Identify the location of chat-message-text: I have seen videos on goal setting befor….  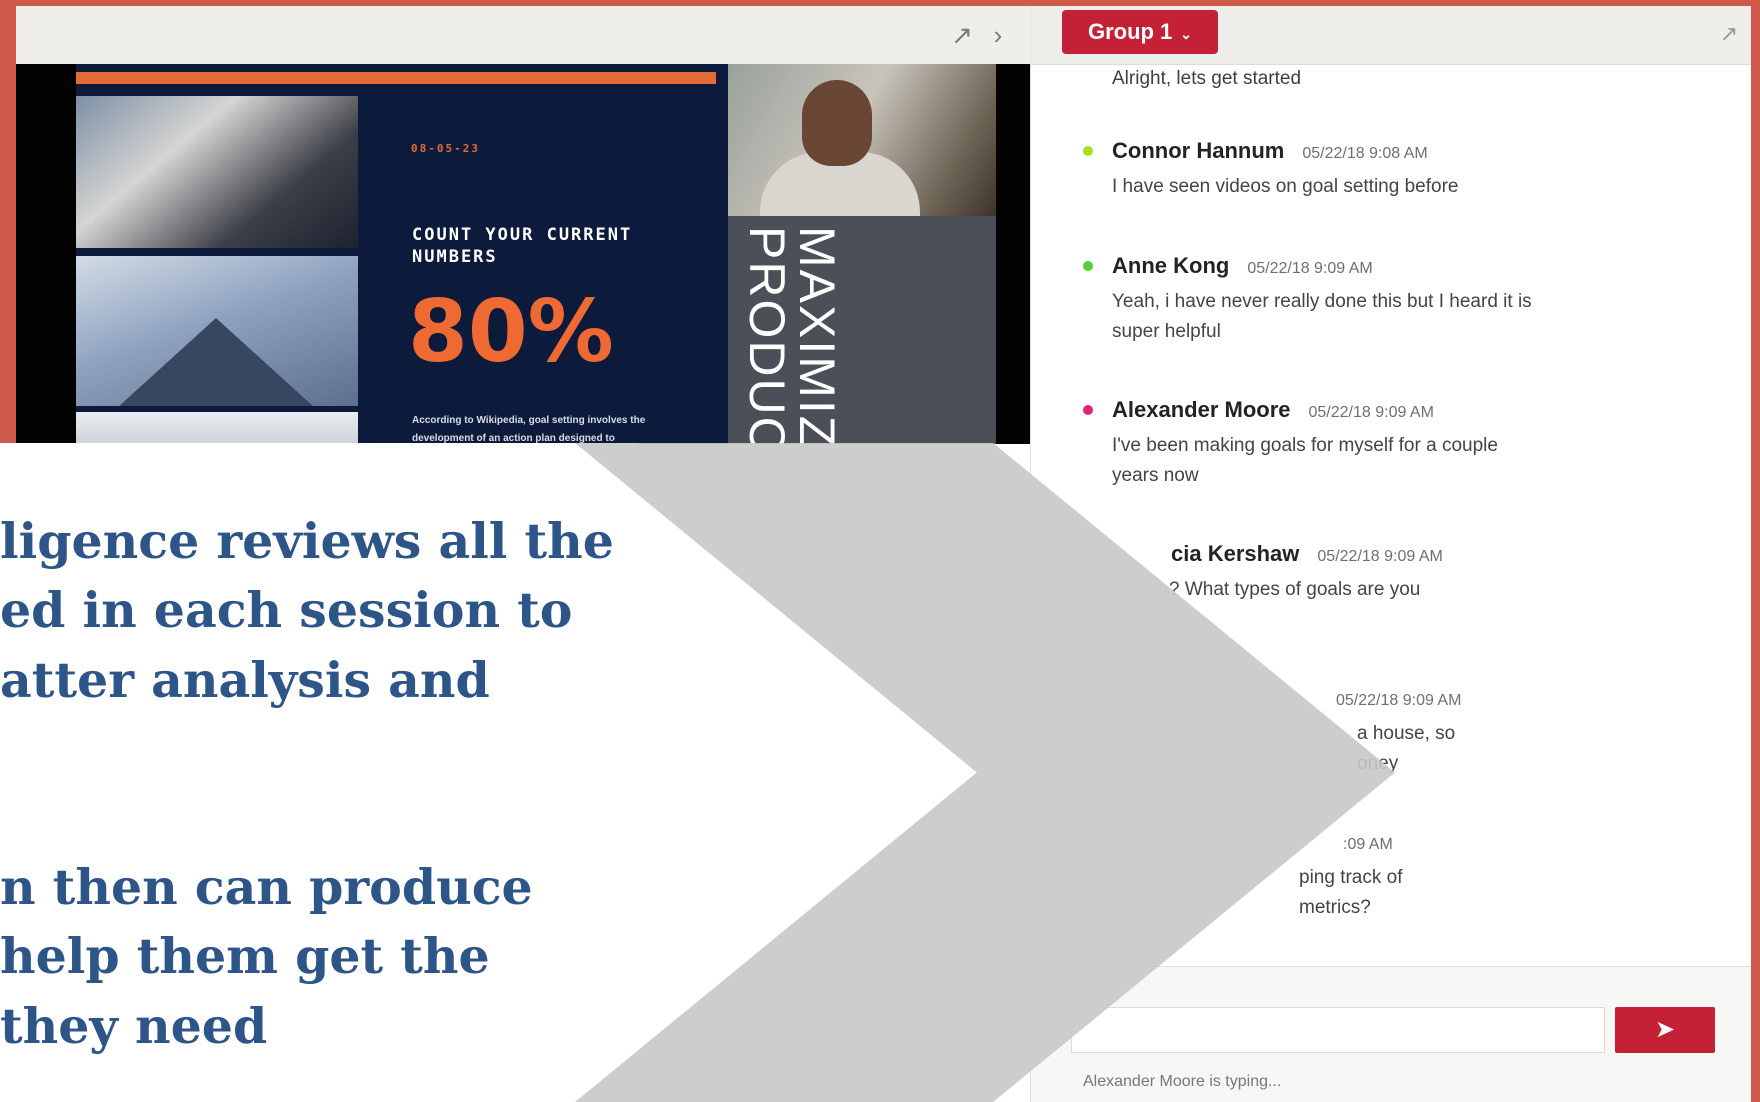
(1285, 186).